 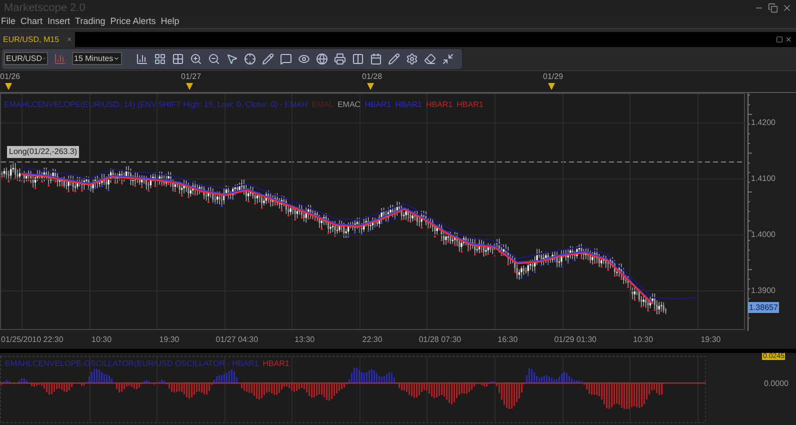 I want to click on price-tick: 1.4200, so click(x=763, y=123).